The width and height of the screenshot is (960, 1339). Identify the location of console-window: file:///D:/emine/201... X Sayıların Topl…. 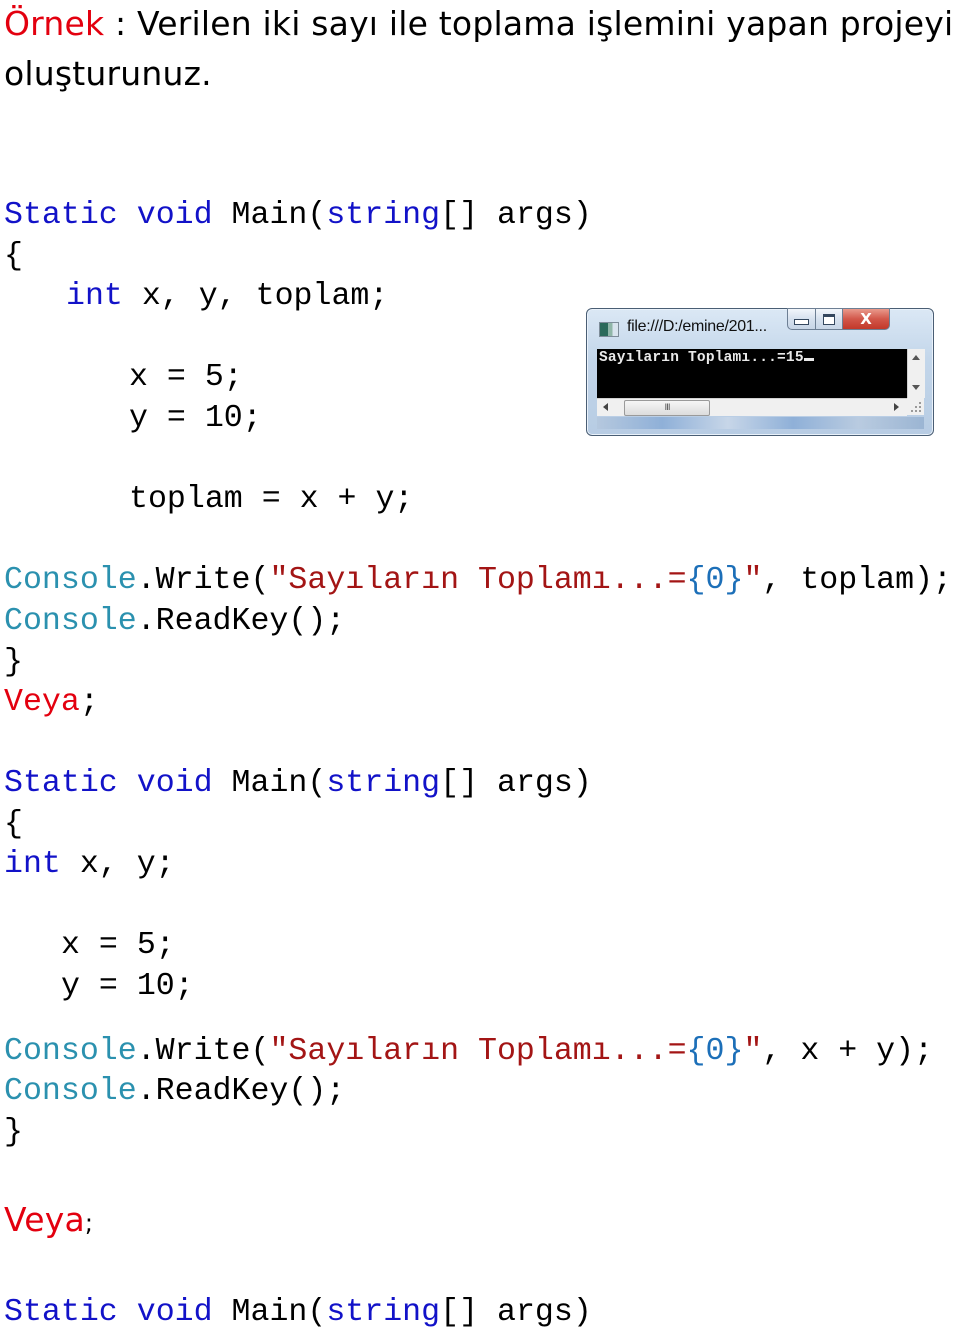
(760, 372).